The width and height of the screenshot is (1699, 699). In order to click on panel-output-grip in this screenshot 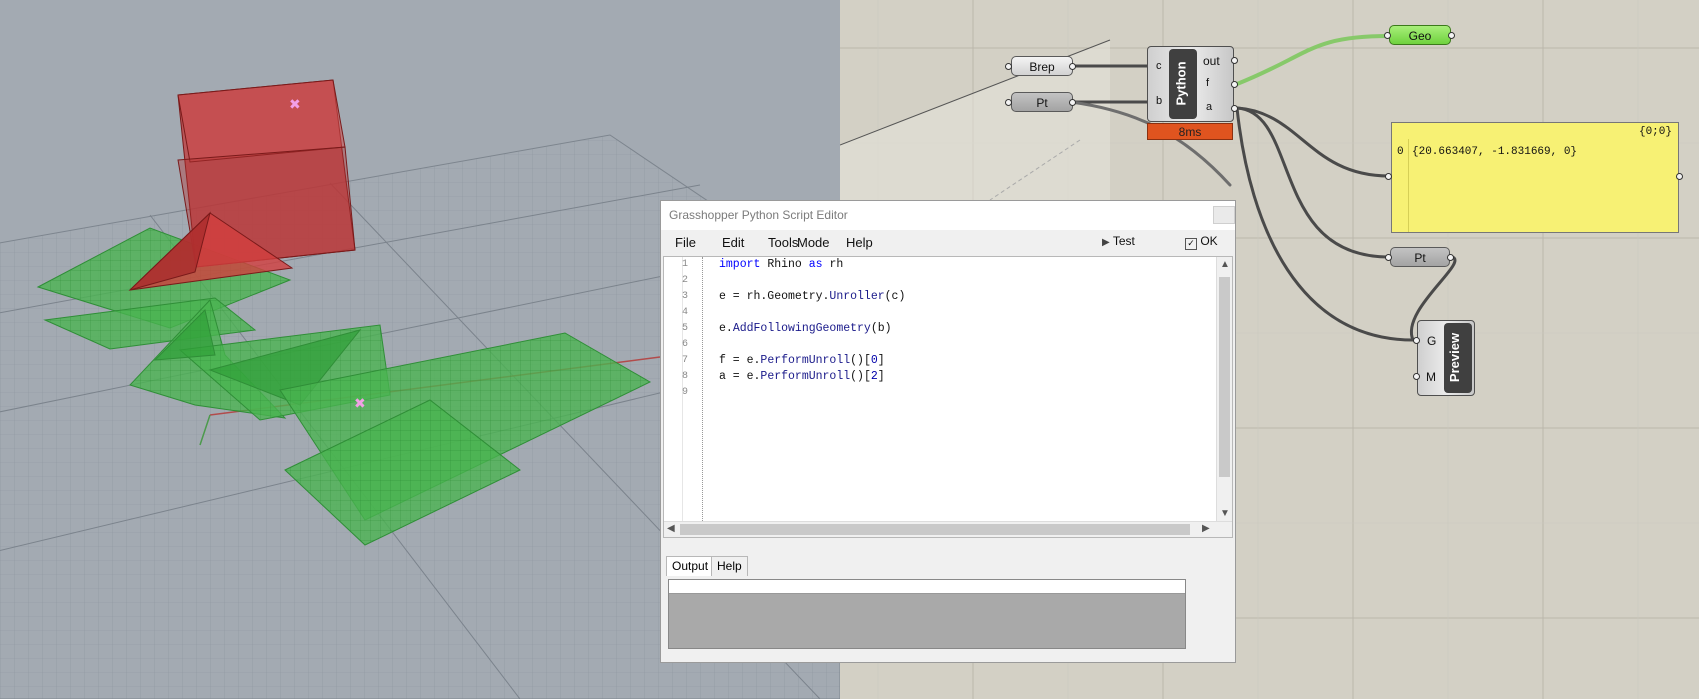, I will do `click(1679, 176)`.